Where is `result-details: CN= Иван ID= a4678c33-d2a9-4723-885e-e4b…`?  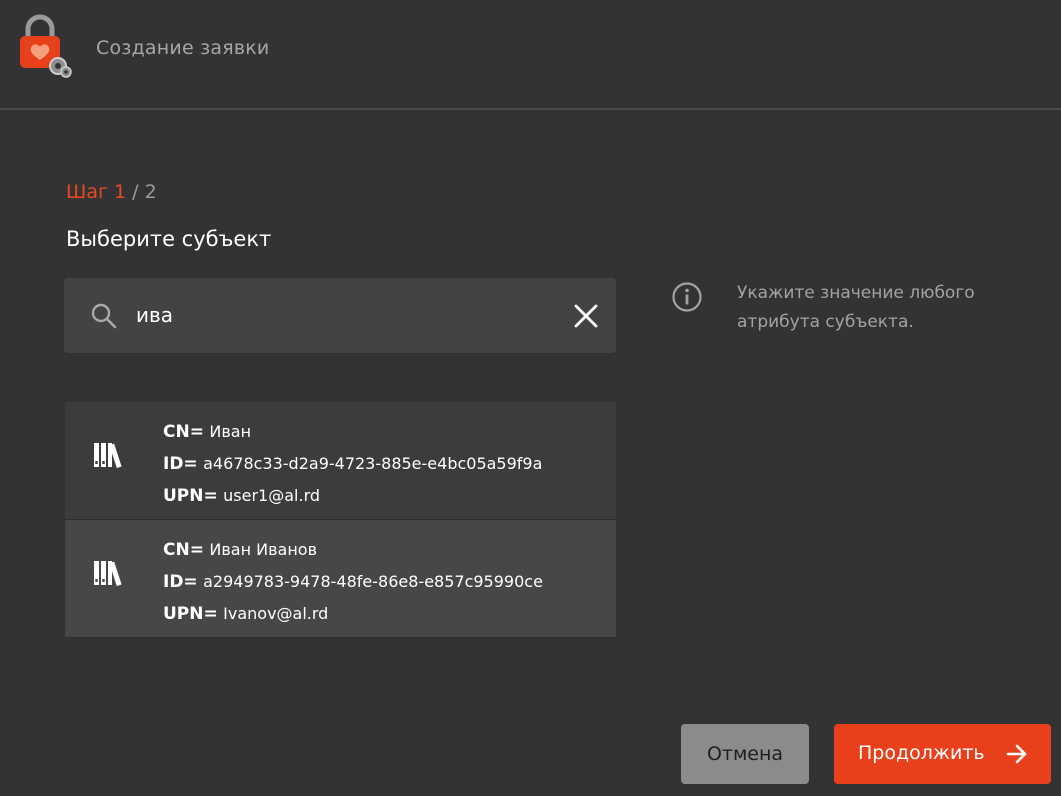
result-details: CN= Иван ID= a4678c33-d2a9-4723-885e-e4b… is located at coordinates (352, 464).